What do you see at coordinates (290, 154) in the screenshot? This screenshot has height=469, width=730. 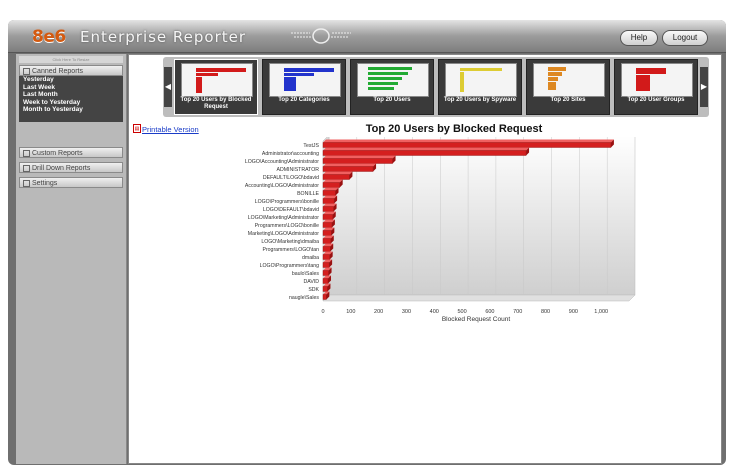 I see `y-category-label: Administrator\accounting` at bounding box center [290, 154].